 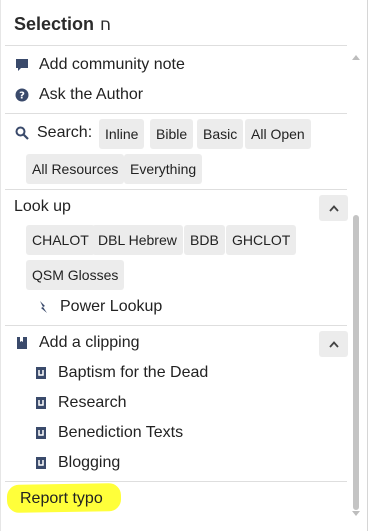 What do you see at coordinates (172, 134) in the screenshot?
I see `search-bible-button: Bible` at bounding box center [172, 134].